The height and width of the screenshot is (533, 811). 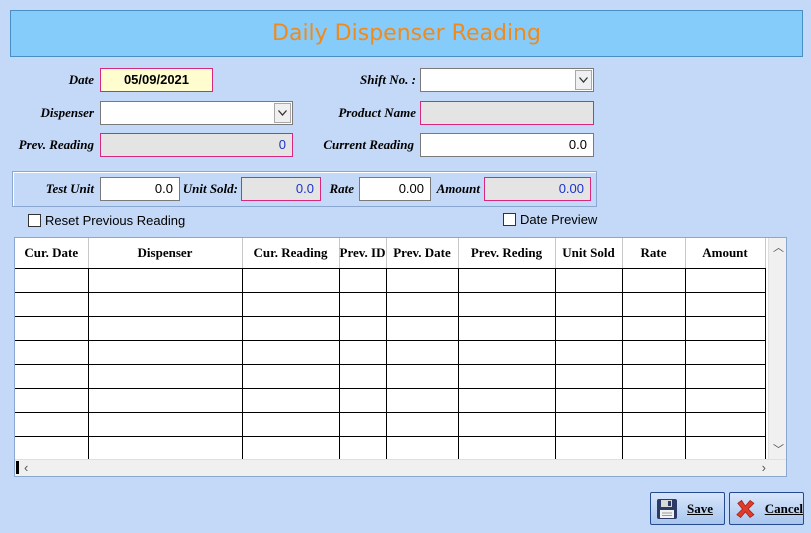 I want to click on scroll-up-icon: ︿, so click(x=778, y=248).